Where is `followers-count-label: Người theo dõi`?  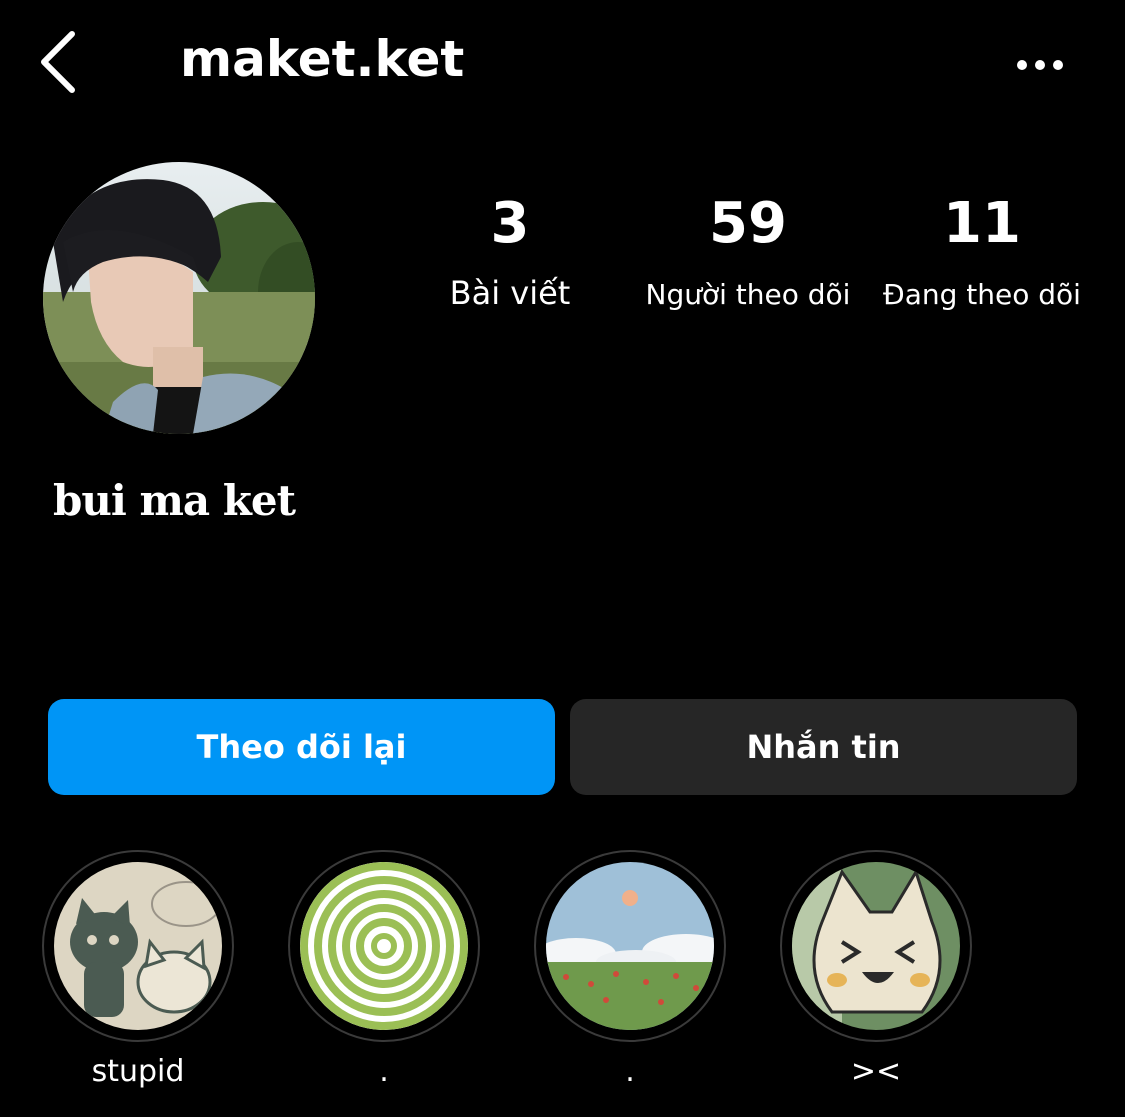 followers-count-label: Người theo dõi is located at coordinates (748, 294).